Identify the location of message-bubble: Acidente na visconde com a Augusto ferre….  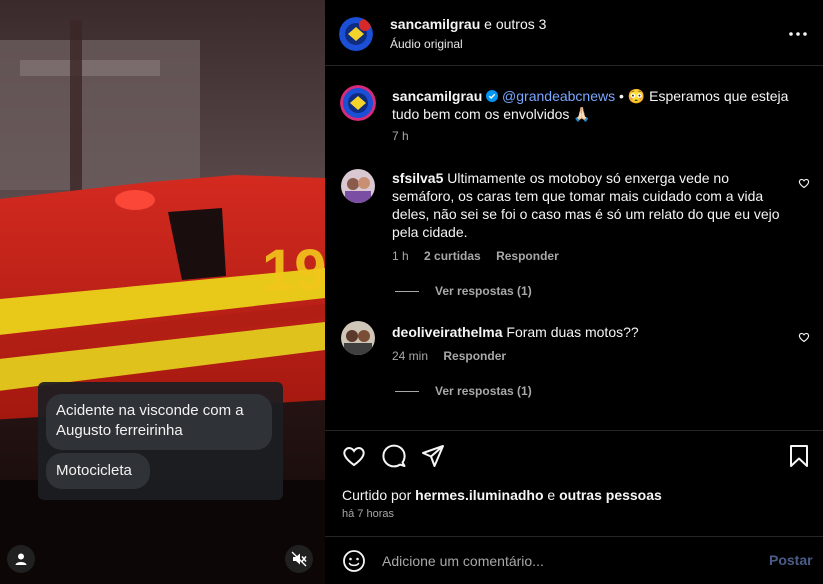
(159, 422).